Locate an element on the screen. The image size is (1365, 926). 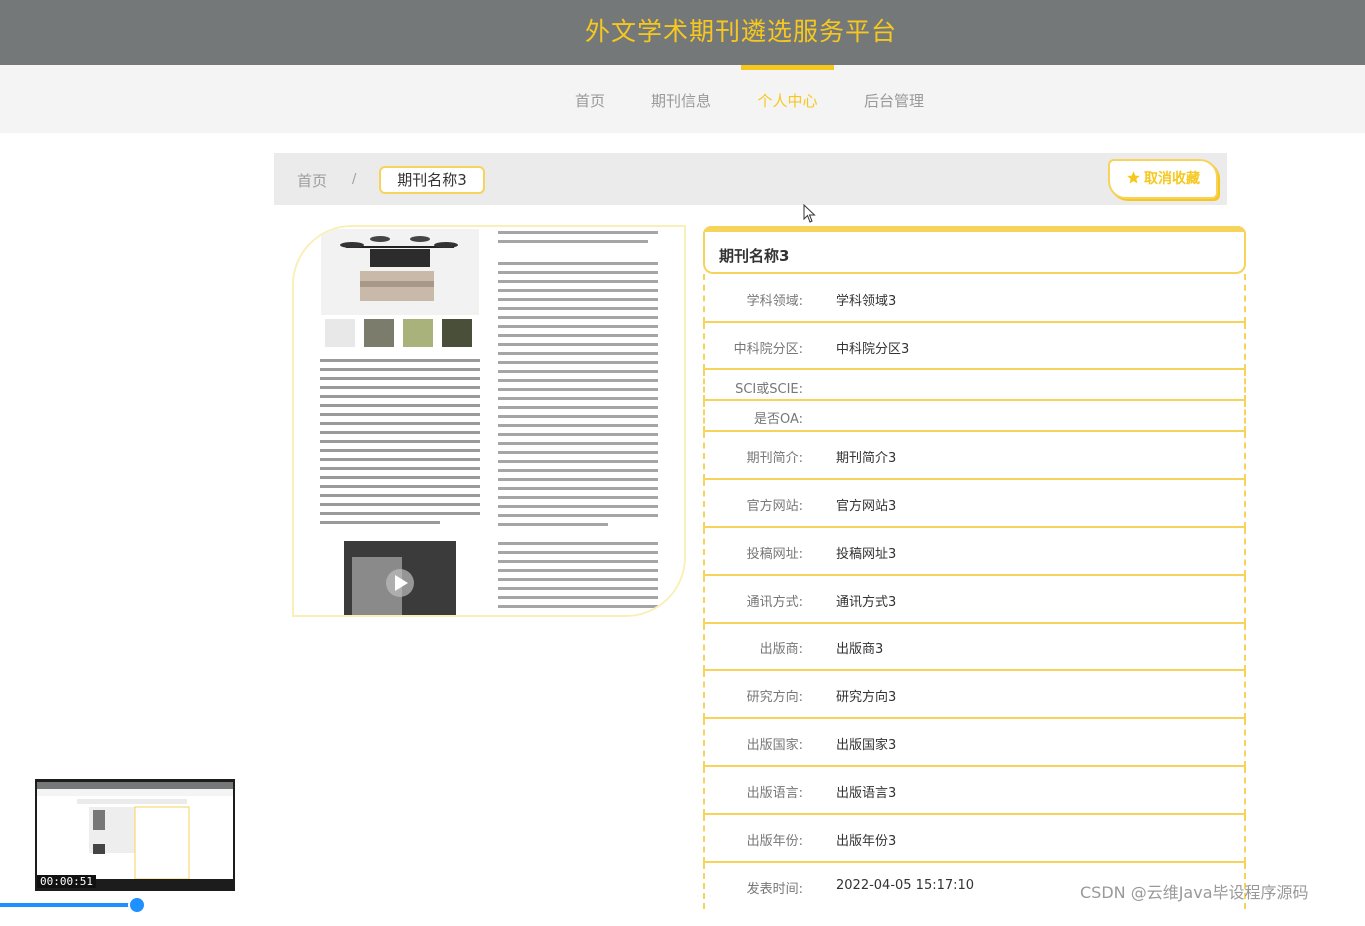
field-value: 官方网站3 is located at coordinates (866, 506).